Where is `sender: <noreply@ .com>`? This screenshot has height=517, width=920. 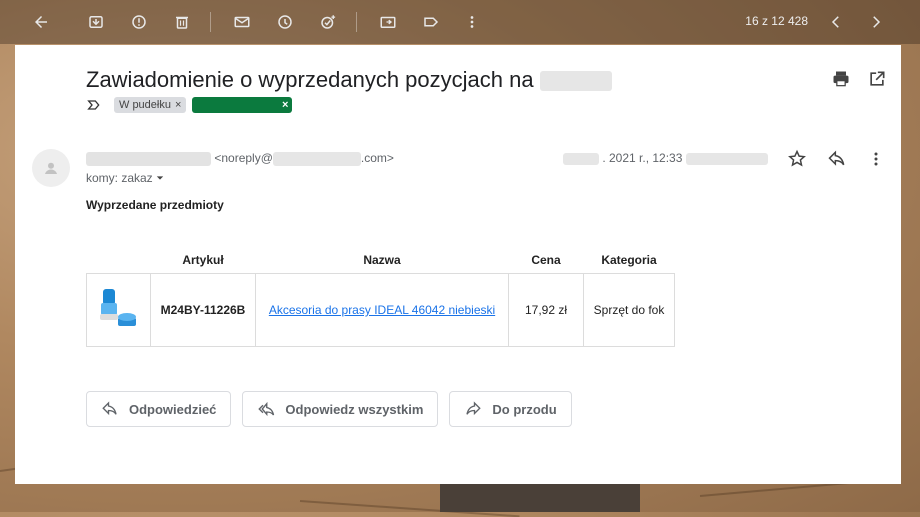 sender: <noreply@ .com> is located at coordinates (240, 158).